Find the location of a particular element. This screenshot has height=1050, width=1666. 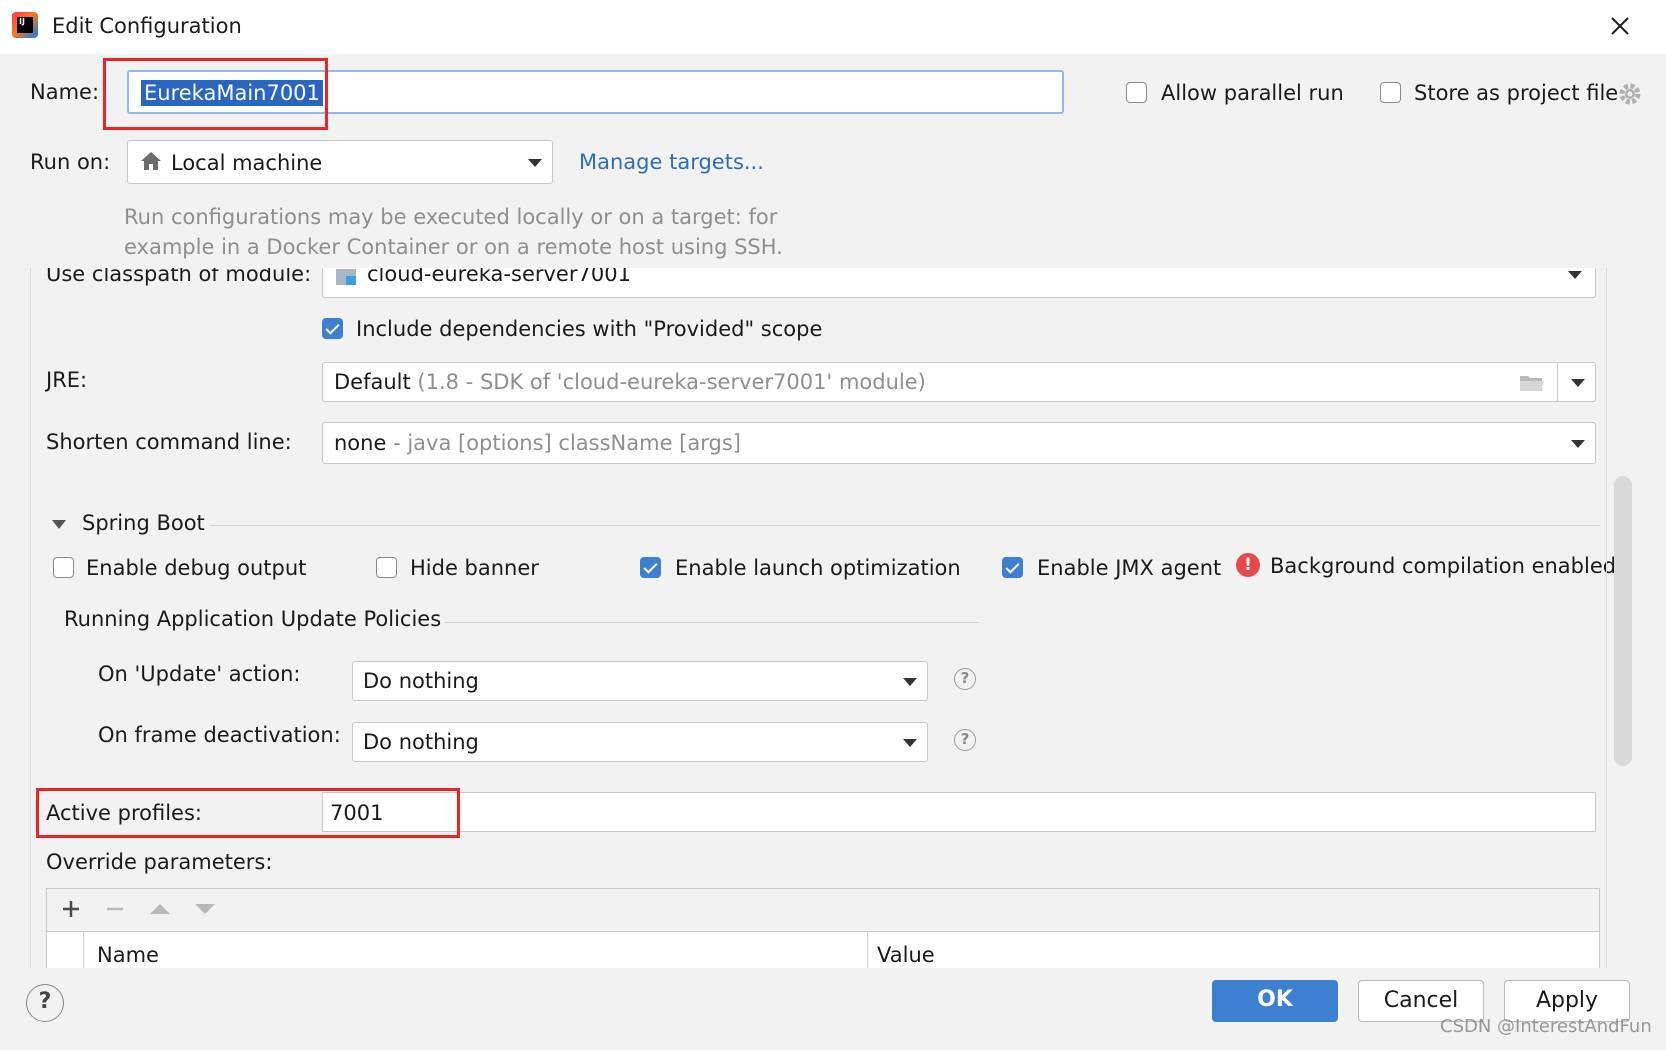

enable-jmx-agent-label: Enable JMX agent is located at coordinates (1129, 568).